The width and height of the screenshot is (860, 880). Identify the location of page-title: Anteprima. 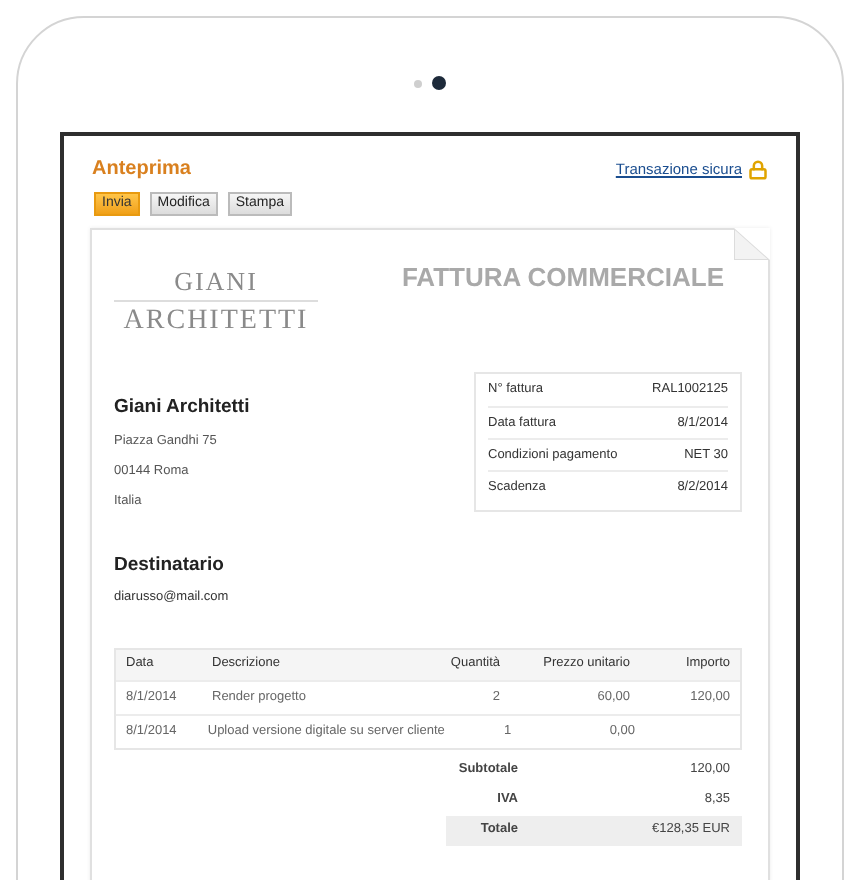
(140, 170).